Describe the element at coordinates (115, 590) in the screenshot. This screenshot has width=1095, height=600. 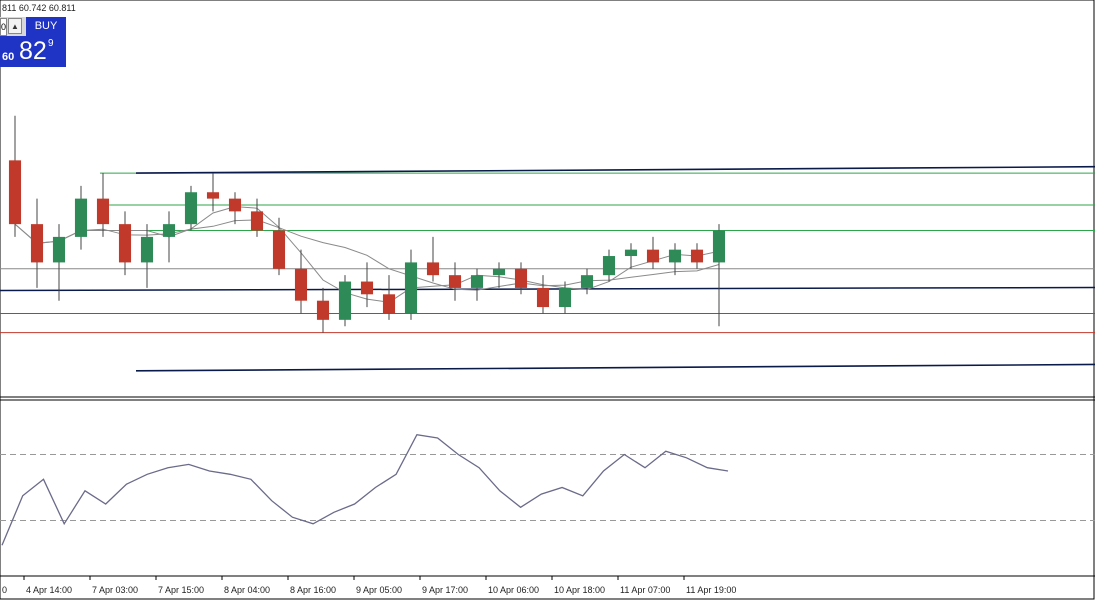
I see `time-tick-label-2: 7 Apr 03:00` at that location.